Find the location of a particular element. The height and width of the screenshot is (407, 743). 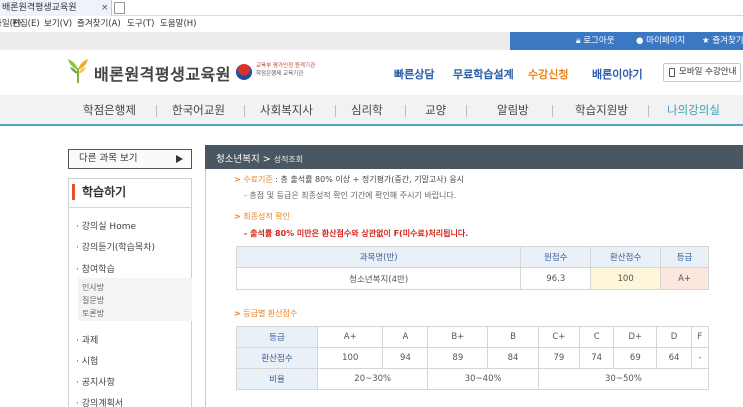

other-courses-button: 다른 과목 보기 is located at coordinates (130, 159).